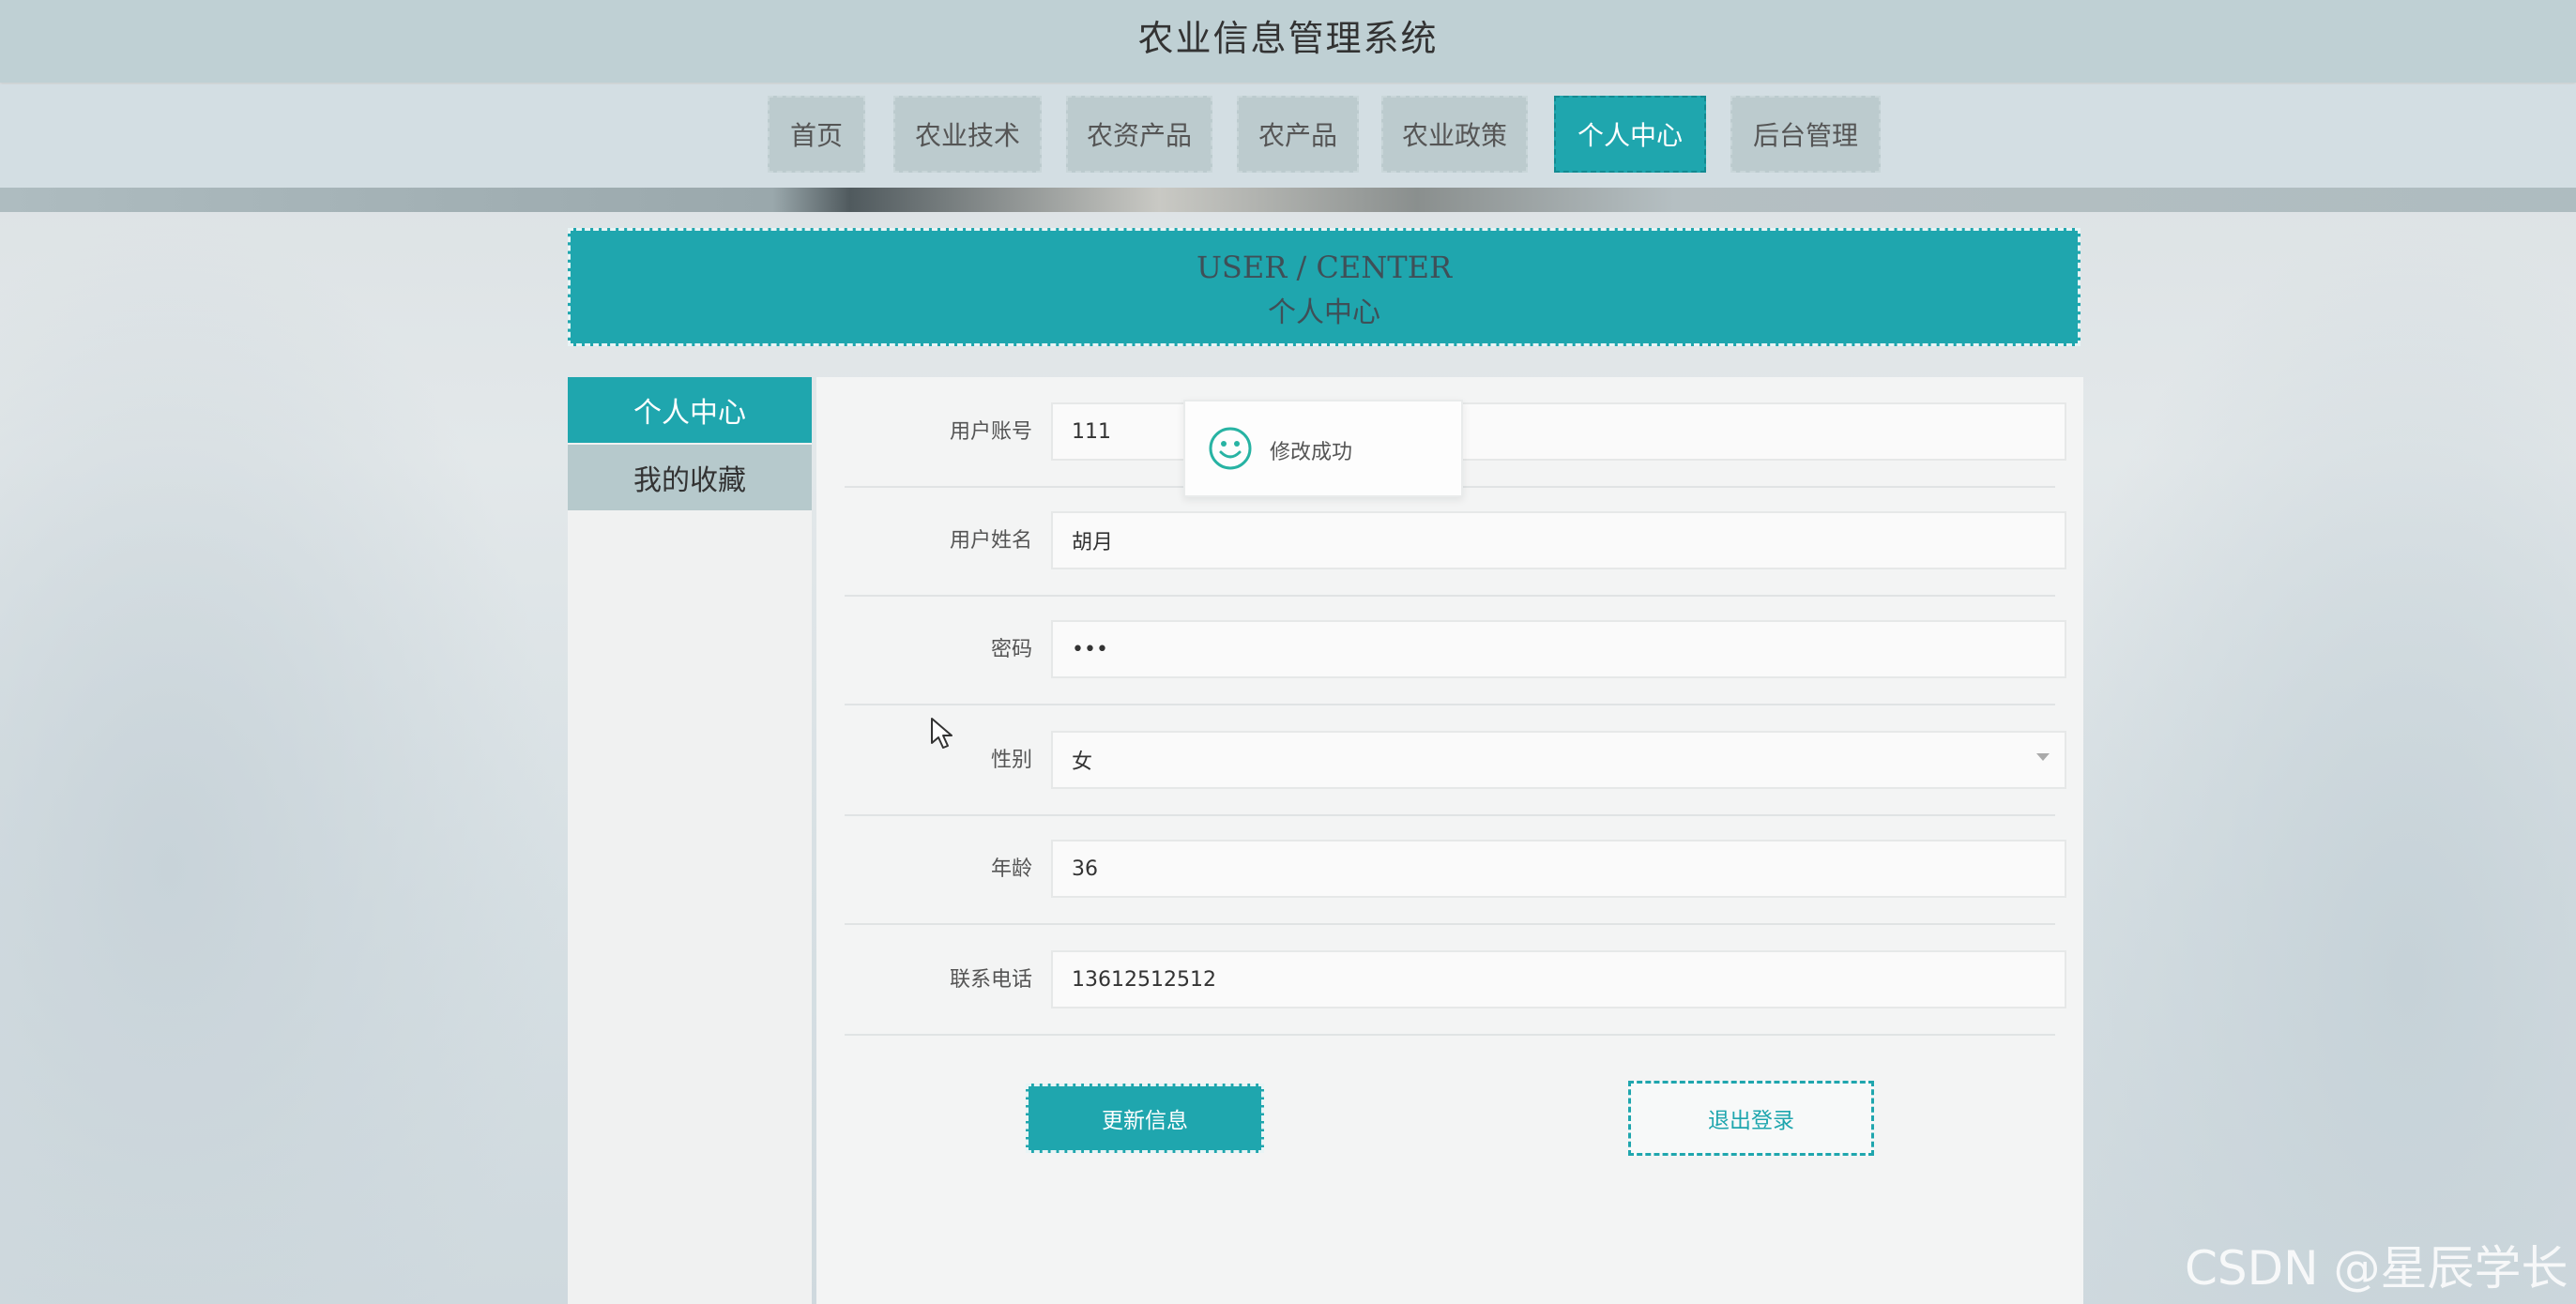 Image resolution: width=2576 pixels, height=1304 pixels. Describe the element at coordinates (690, 840) in the screenshot. I see `sidebar: 个人中心 我的收藏` at that location.